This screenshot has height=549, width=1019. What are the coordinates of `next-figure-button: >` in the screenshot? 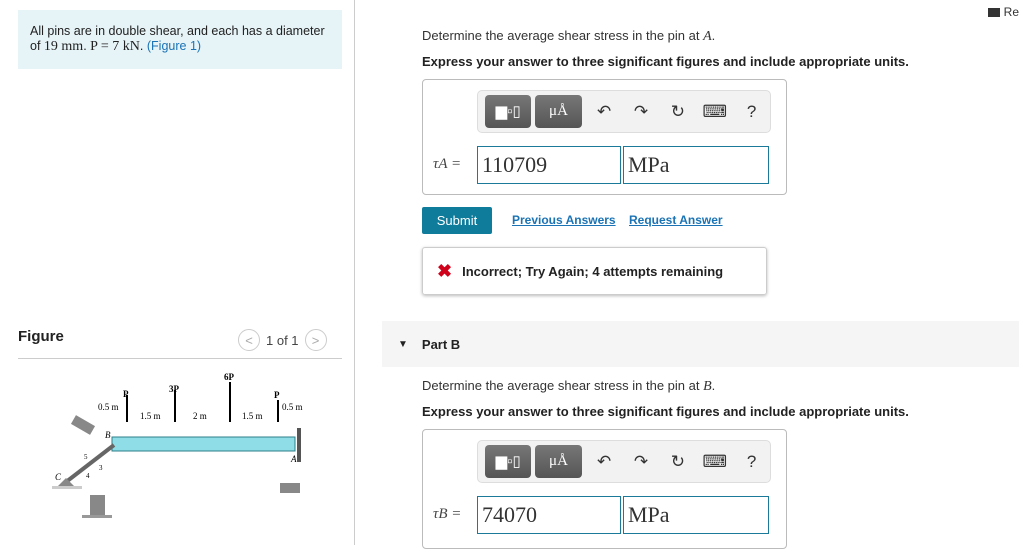 It's located at (315, 340).